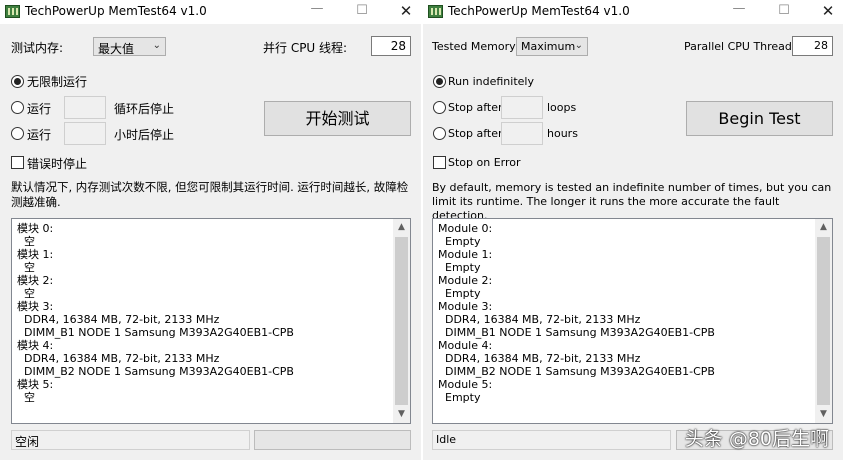 The height and width of the screenshot is (460, 843). I want to click on hours-suffix-label: hours, so click(562, 133).